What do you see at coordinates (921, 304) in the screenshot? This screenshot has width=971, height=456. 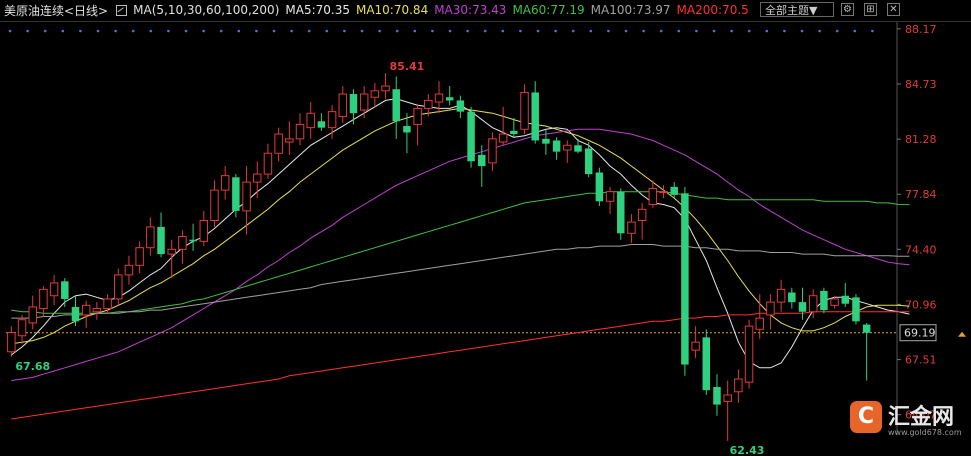 I see `y-tick-label: 70.96` at bounding box center [921, 304].